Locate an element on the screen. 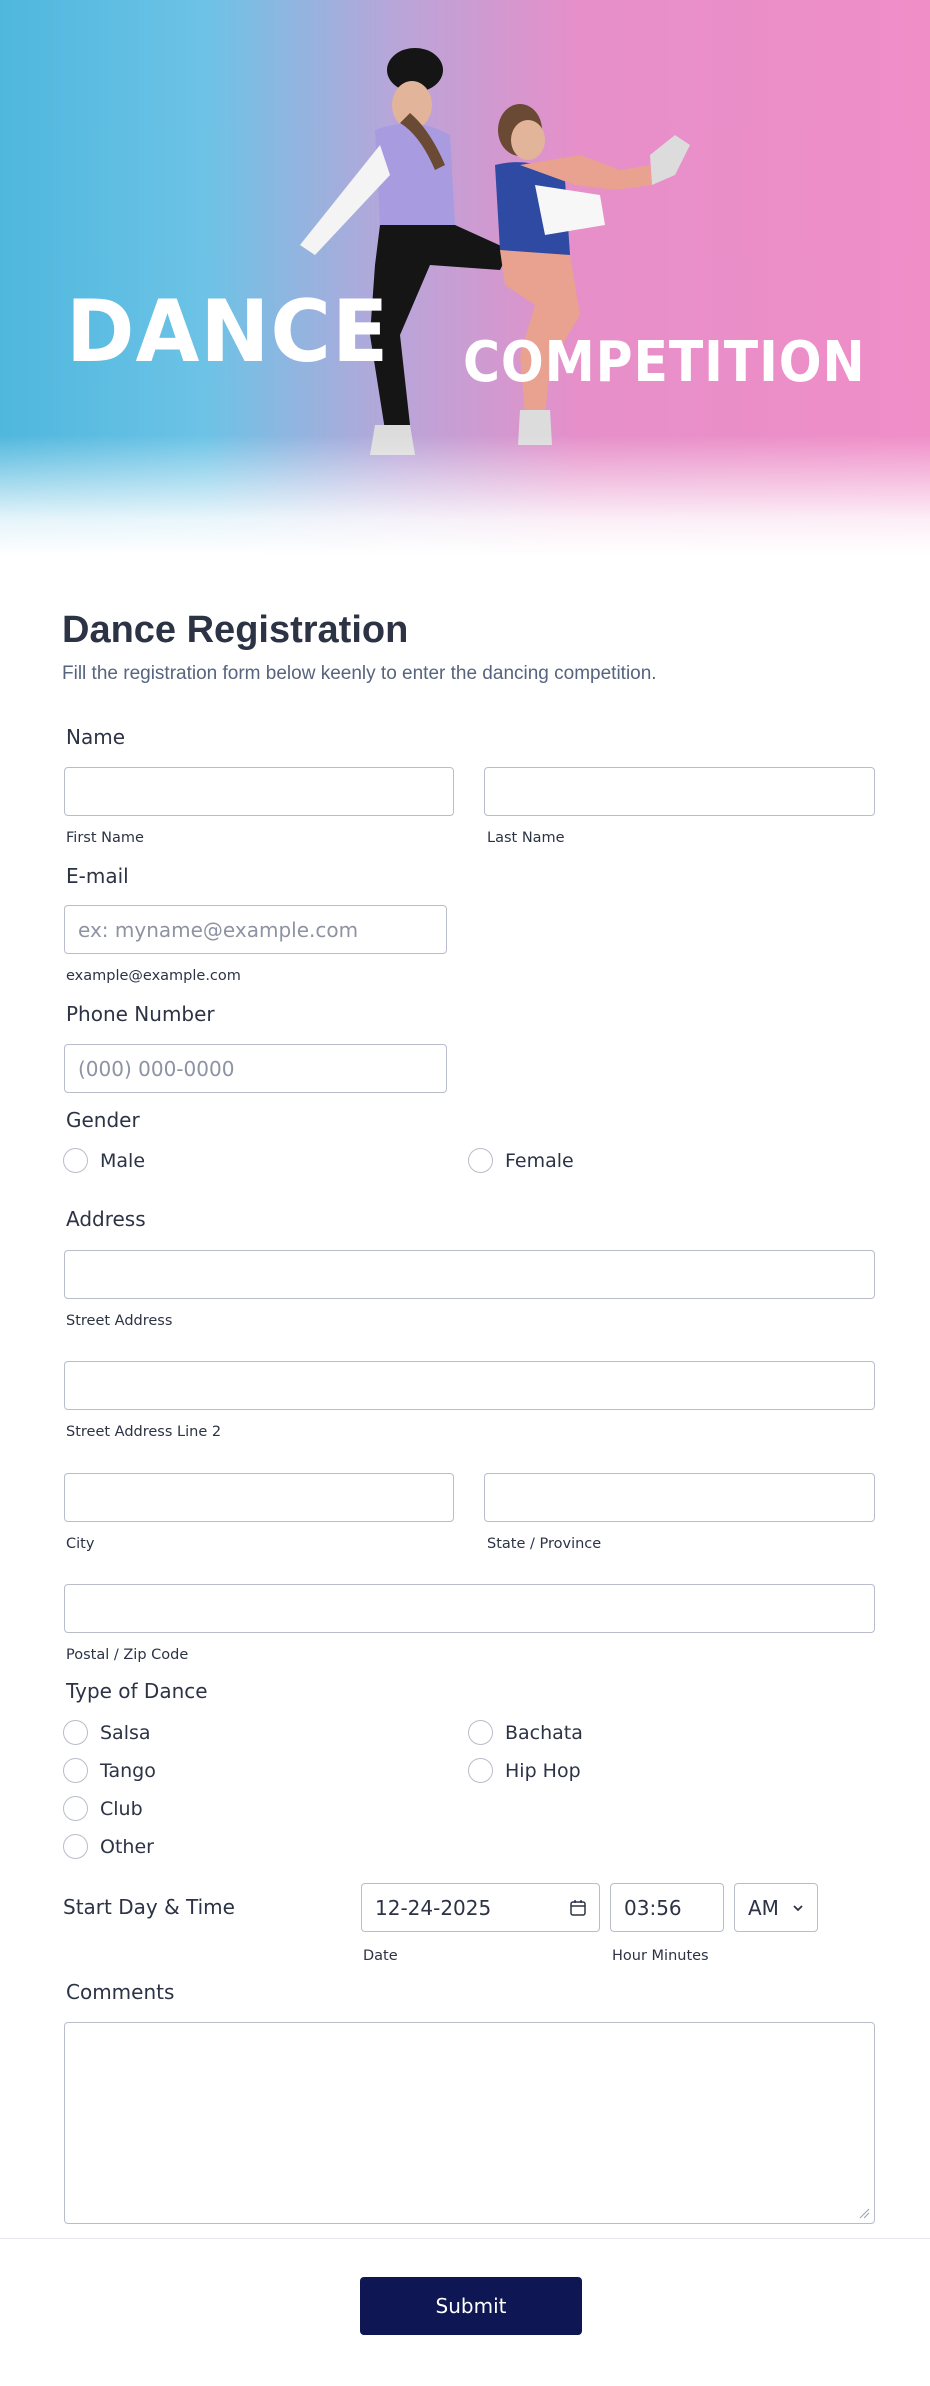 This screenshot has width=930, height=2386. dance-type-label: Type of Dance is located at coordinates (137, 1691).